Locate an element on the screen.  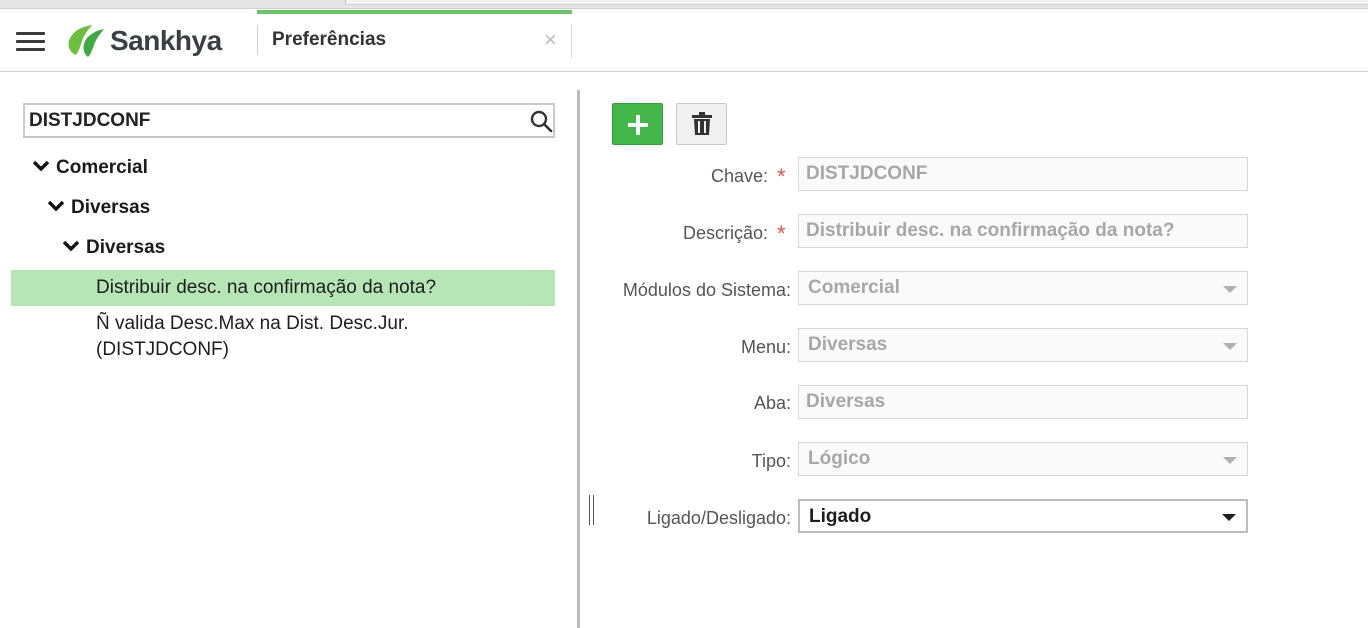
aba-field: Diversas is located at coordinates (1023, 402).